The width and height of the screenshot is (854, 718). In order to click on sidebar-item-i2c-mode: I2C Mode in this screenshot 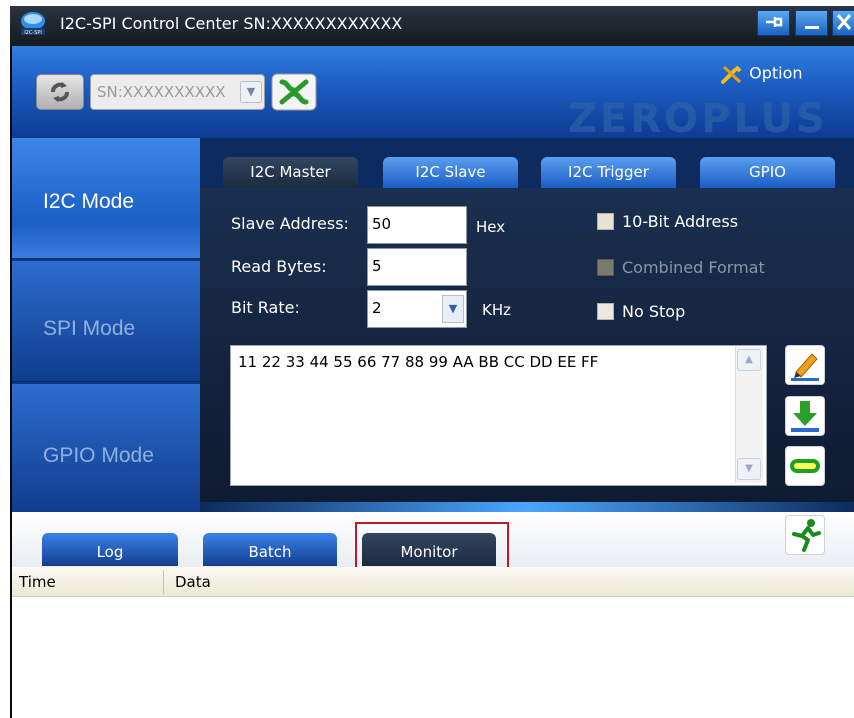, I will do `click(105, 198)`.